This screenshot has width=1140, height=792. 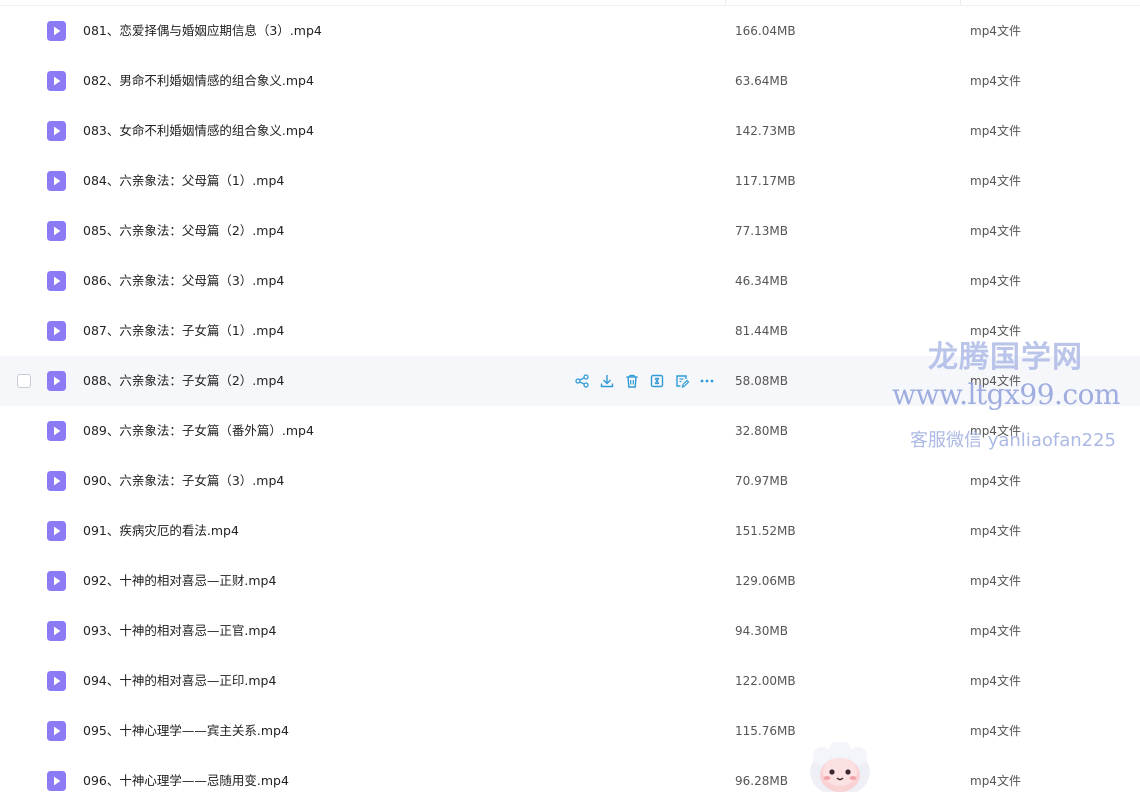 I want to click on file-size: 81.44MB, so click(x=761, y=331).